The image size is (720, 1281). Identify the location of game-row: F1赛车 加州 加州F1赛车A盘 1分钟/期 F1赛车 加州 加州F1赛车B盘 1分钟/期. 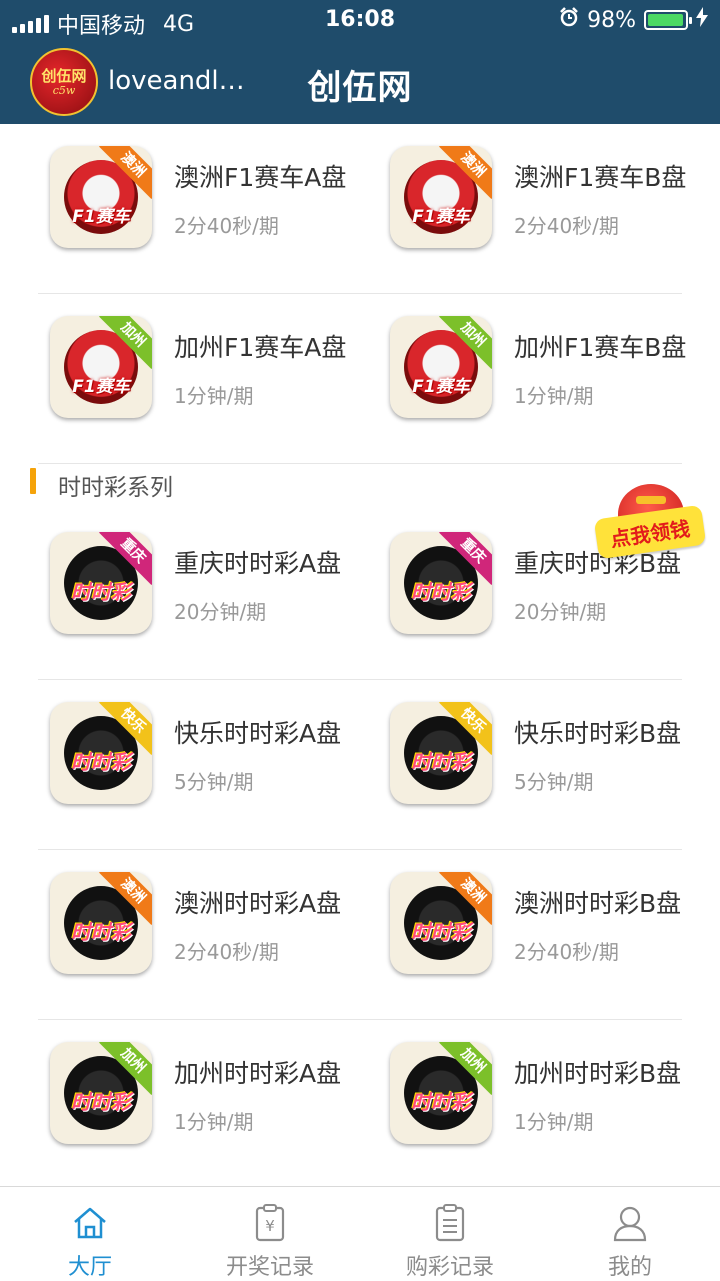
(360, 379).